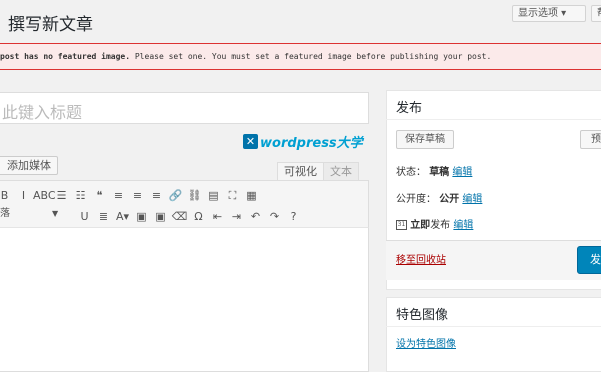 This screenshot has height=372, width=601. Describe the element at coordinates (493, 312) in the screenshot. I see `featured-image-header: 特色图像` at that location.